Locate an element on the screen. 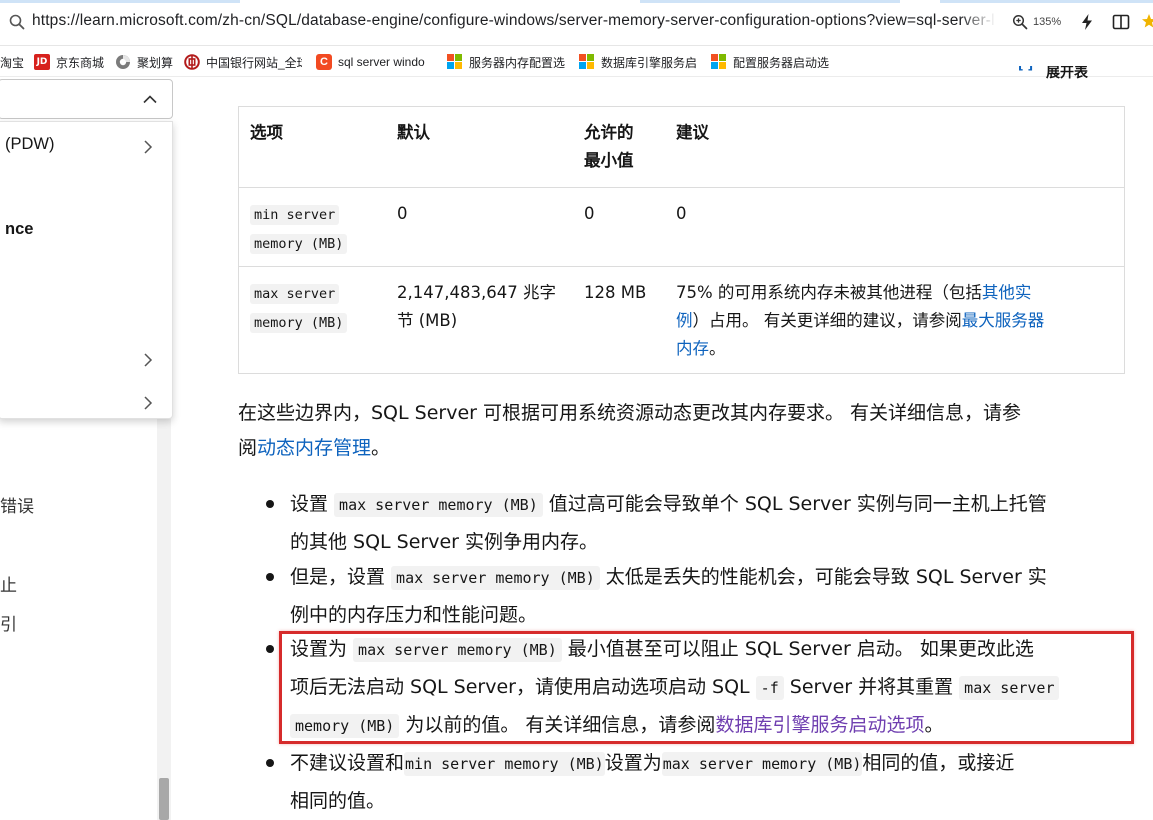 Image resolution: width=1153 pixels, height=820 pixels. zoom-icon is located at coordinates (1020, 22).